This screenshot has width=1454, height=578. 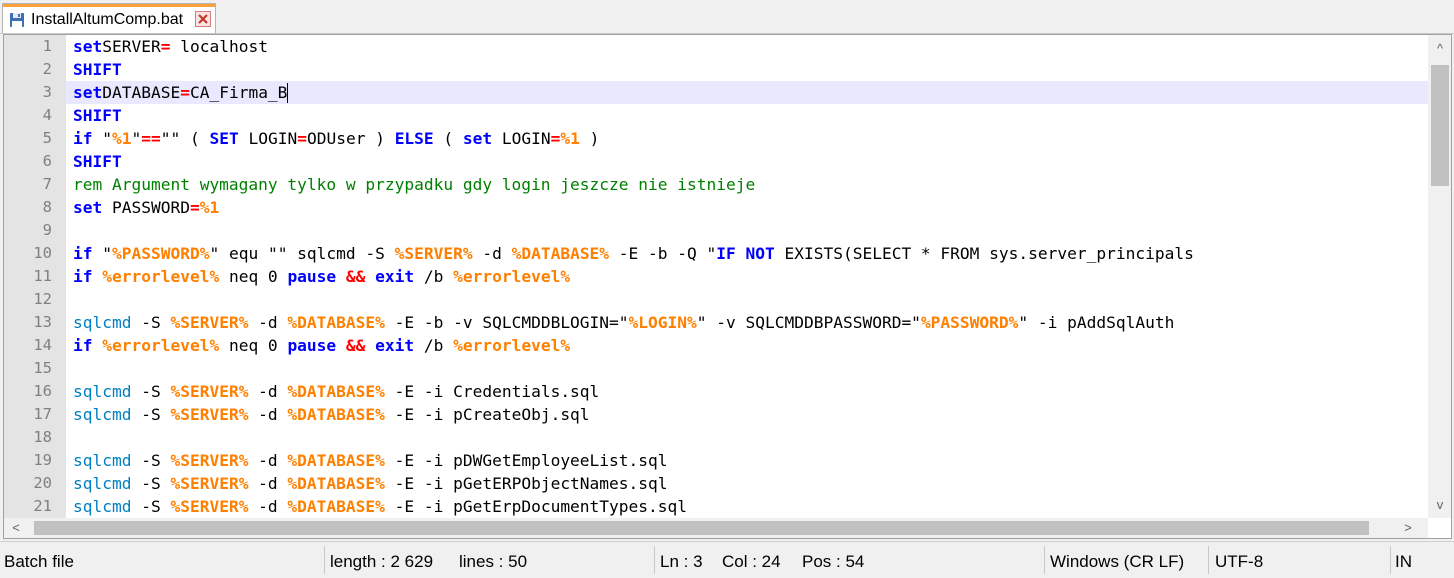 I want to click on code-token: -E -b -v SQLCMDDBLOGIN=", so click(x=506, y=322).